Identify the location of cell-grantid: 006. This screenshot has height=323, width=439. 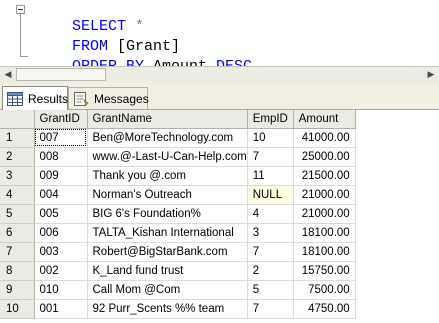
(61, 233).